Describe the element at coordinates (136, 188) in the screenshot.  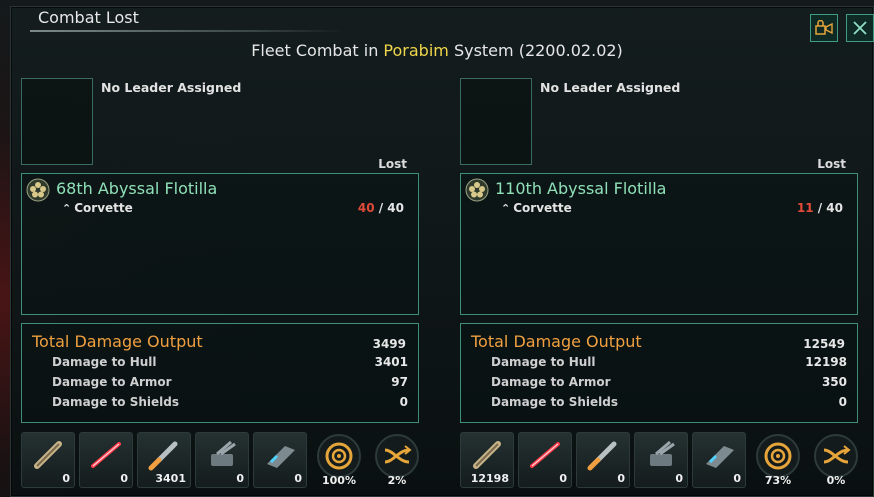
I see `fleet-name: 68th Abyssal Flotilla` at that location.